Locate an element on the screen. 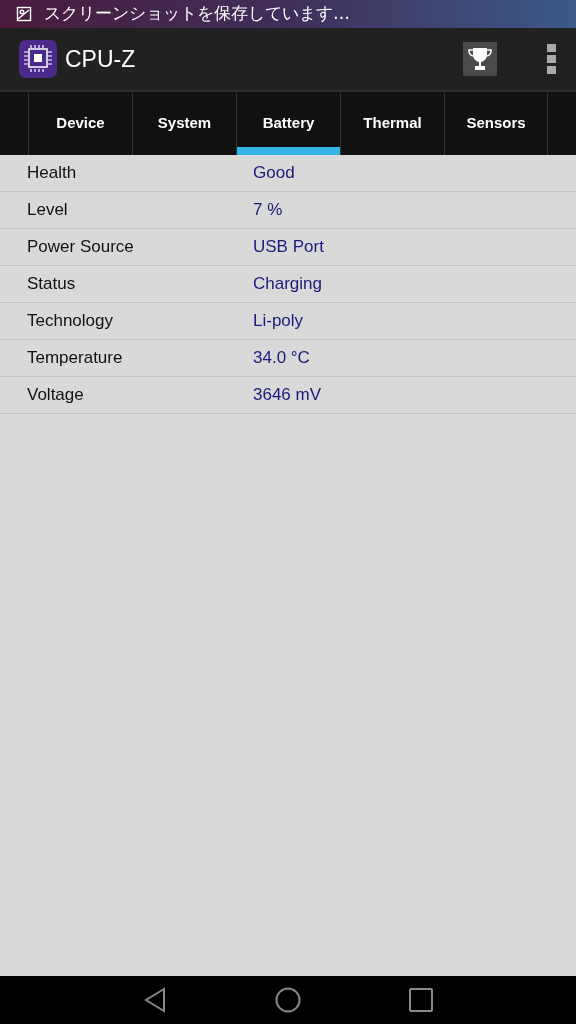 The width and height of the screenshot is (576, 1024). row-value: Good is located at coordinates (274, 173).